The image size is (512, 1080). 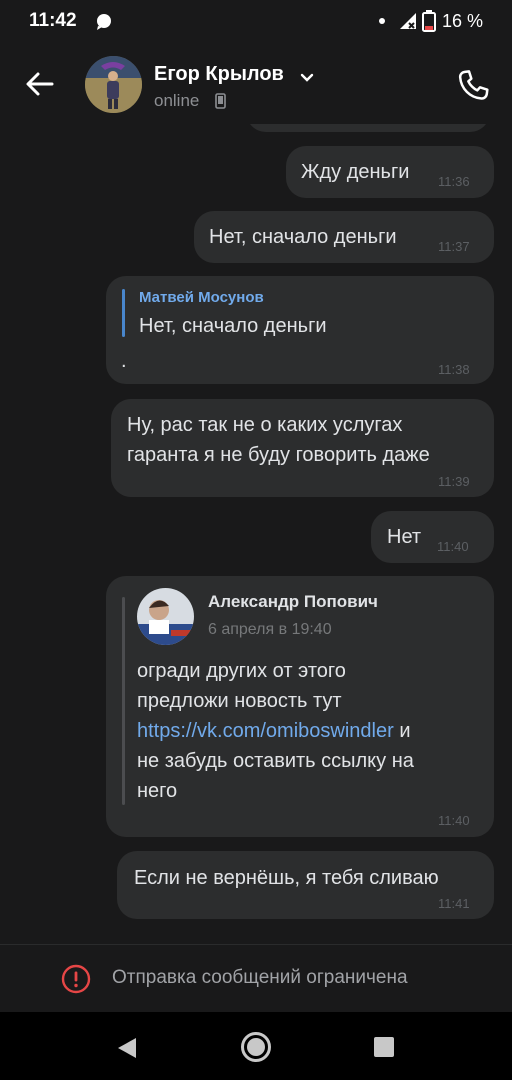 I want to click on message-time: 11:36, so click(x=454, y=181).